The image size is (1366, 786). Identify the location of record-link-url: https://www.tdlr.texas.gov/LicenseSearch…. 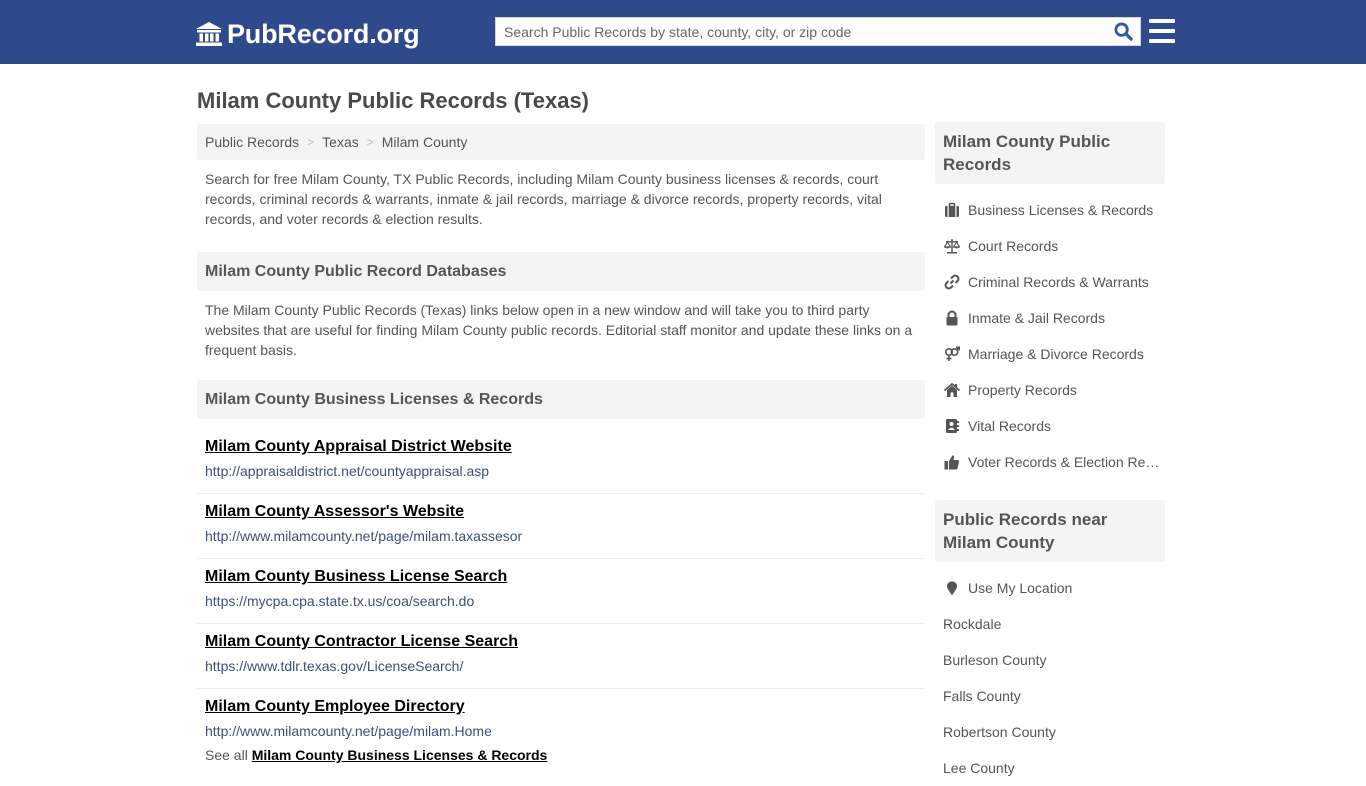
(334, 666).